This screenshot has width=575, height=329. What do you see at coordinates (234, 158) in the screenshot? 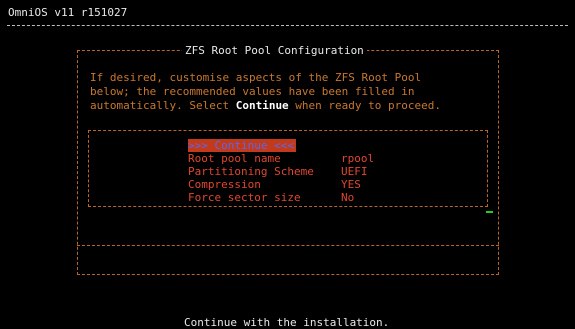
I see `menu-item-root-pool-name: Root pool name` at bounding box center [234, 158].